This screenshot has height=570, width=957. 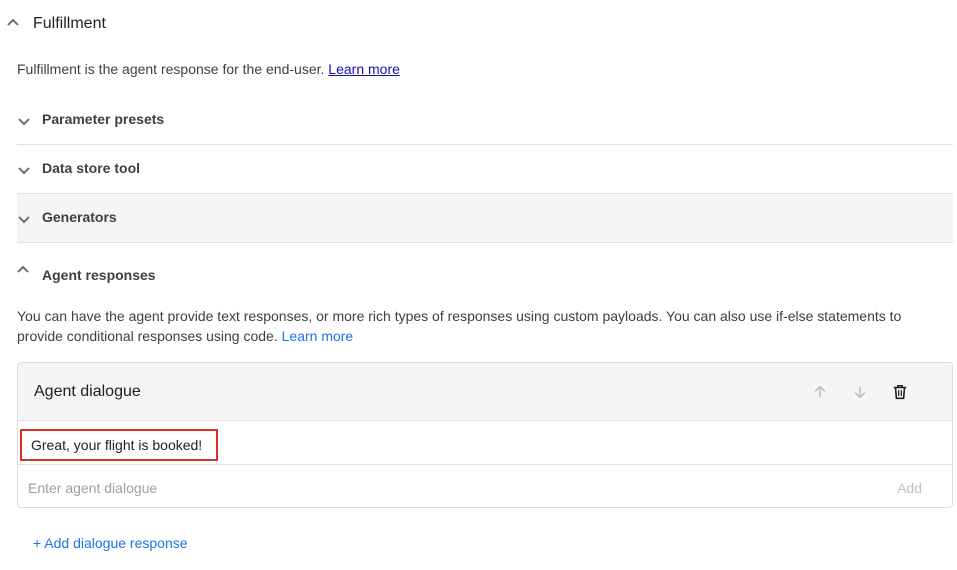 I want to click on trash-icon, so click(x=900, y=392).